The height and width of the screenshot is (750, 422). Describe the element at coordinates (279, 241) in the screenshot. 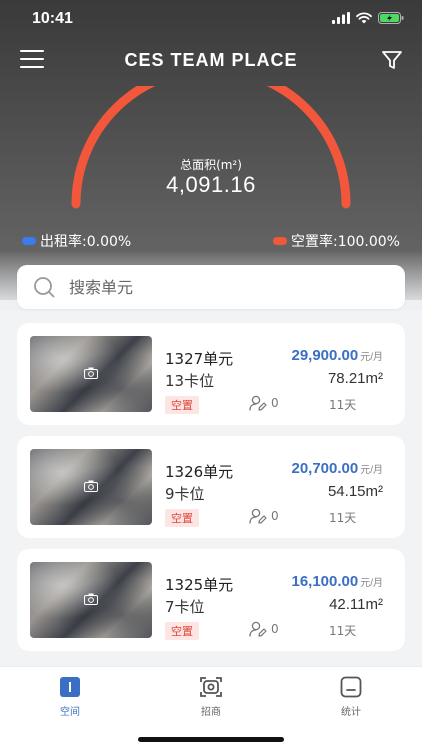

I see `vacancy-rate-dot` at that location.